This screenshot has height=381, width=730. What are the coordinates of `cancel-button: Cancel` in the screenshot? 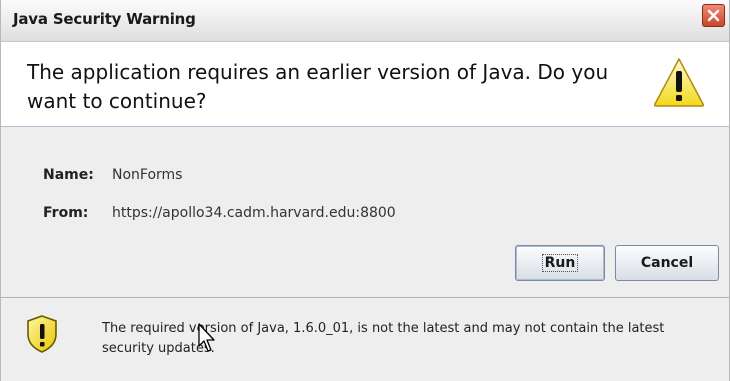 It's located at (667, 263).